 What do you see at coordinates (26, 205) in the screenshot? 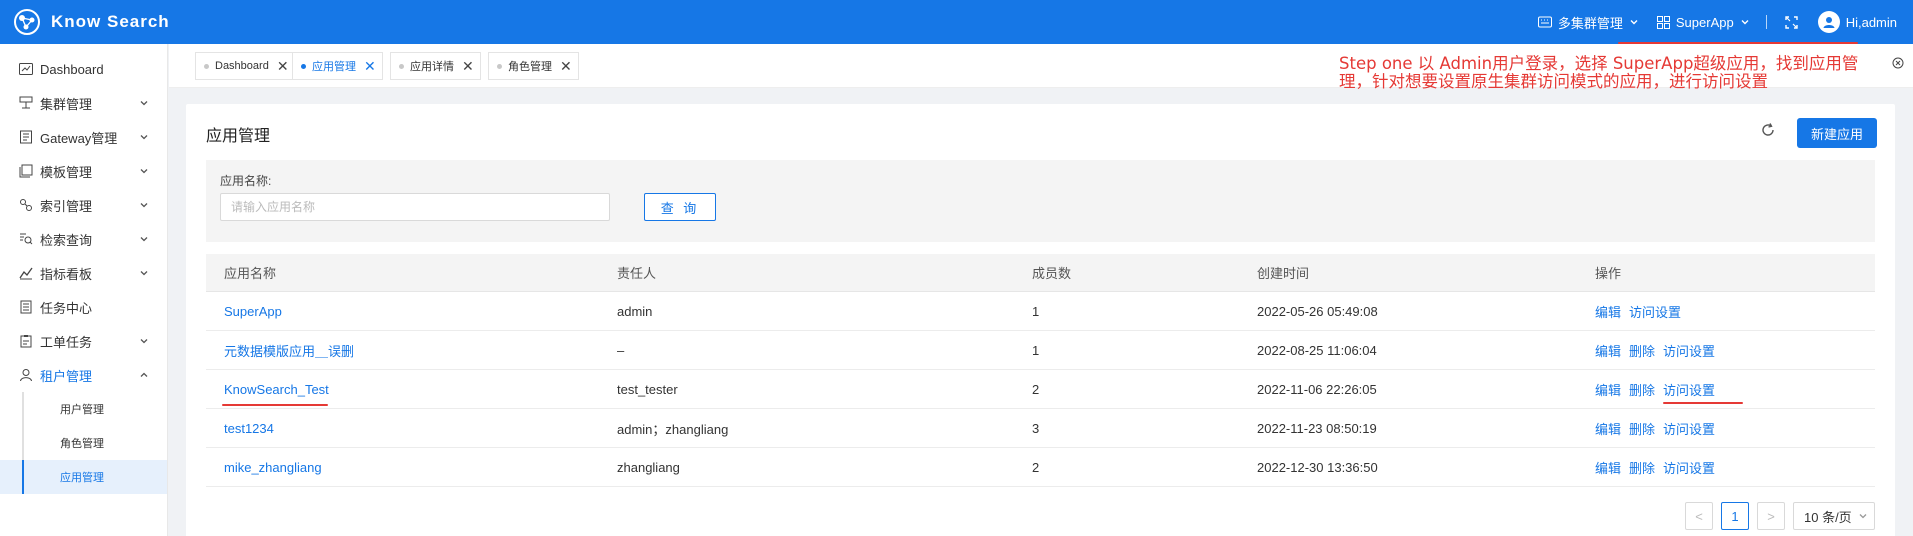
I see `index-icon` at bounding box center [26, 205].